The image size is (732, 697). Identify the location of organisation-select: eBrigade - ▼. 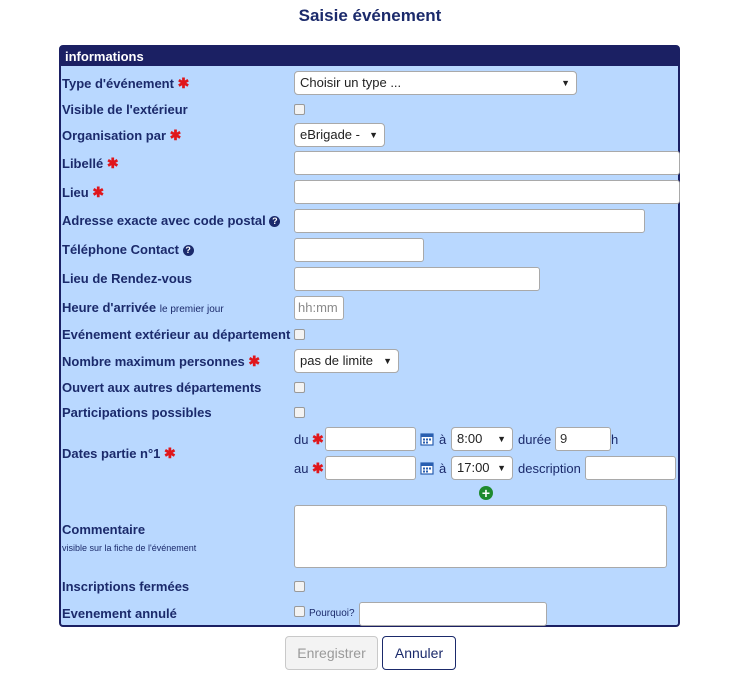
(339, 135).